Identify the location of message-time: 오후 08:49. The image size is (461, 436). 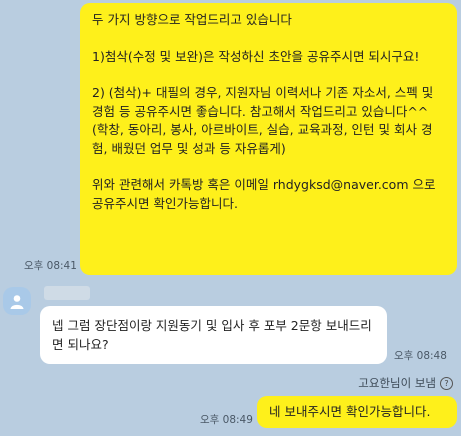
(226, 420).